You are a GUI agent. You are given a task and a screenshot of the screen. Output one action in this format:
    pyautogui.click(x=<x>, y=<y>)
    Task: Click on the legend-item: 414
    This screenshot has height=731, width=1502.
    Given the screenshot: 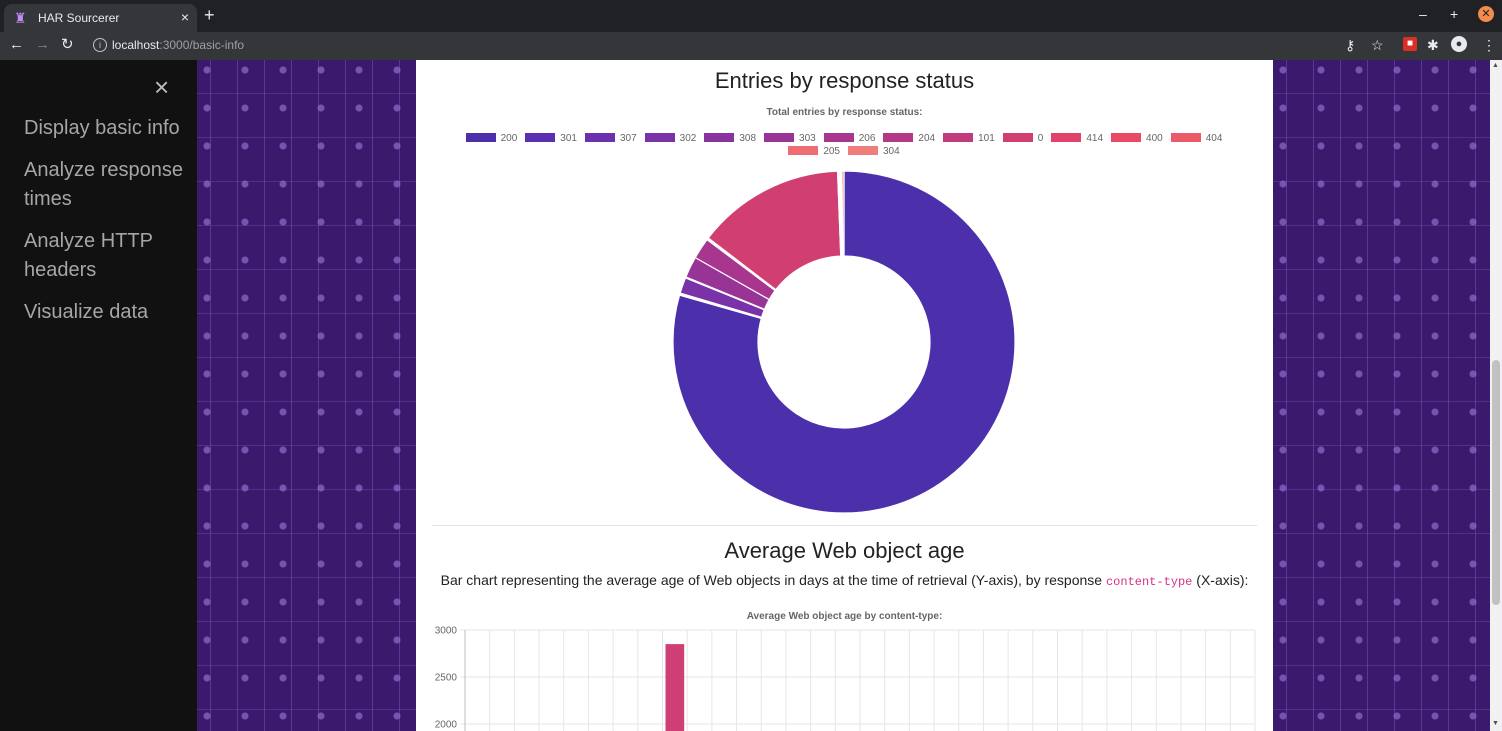 What is the action you would take?
    pyautogui.click(x=1077, y=138)
    